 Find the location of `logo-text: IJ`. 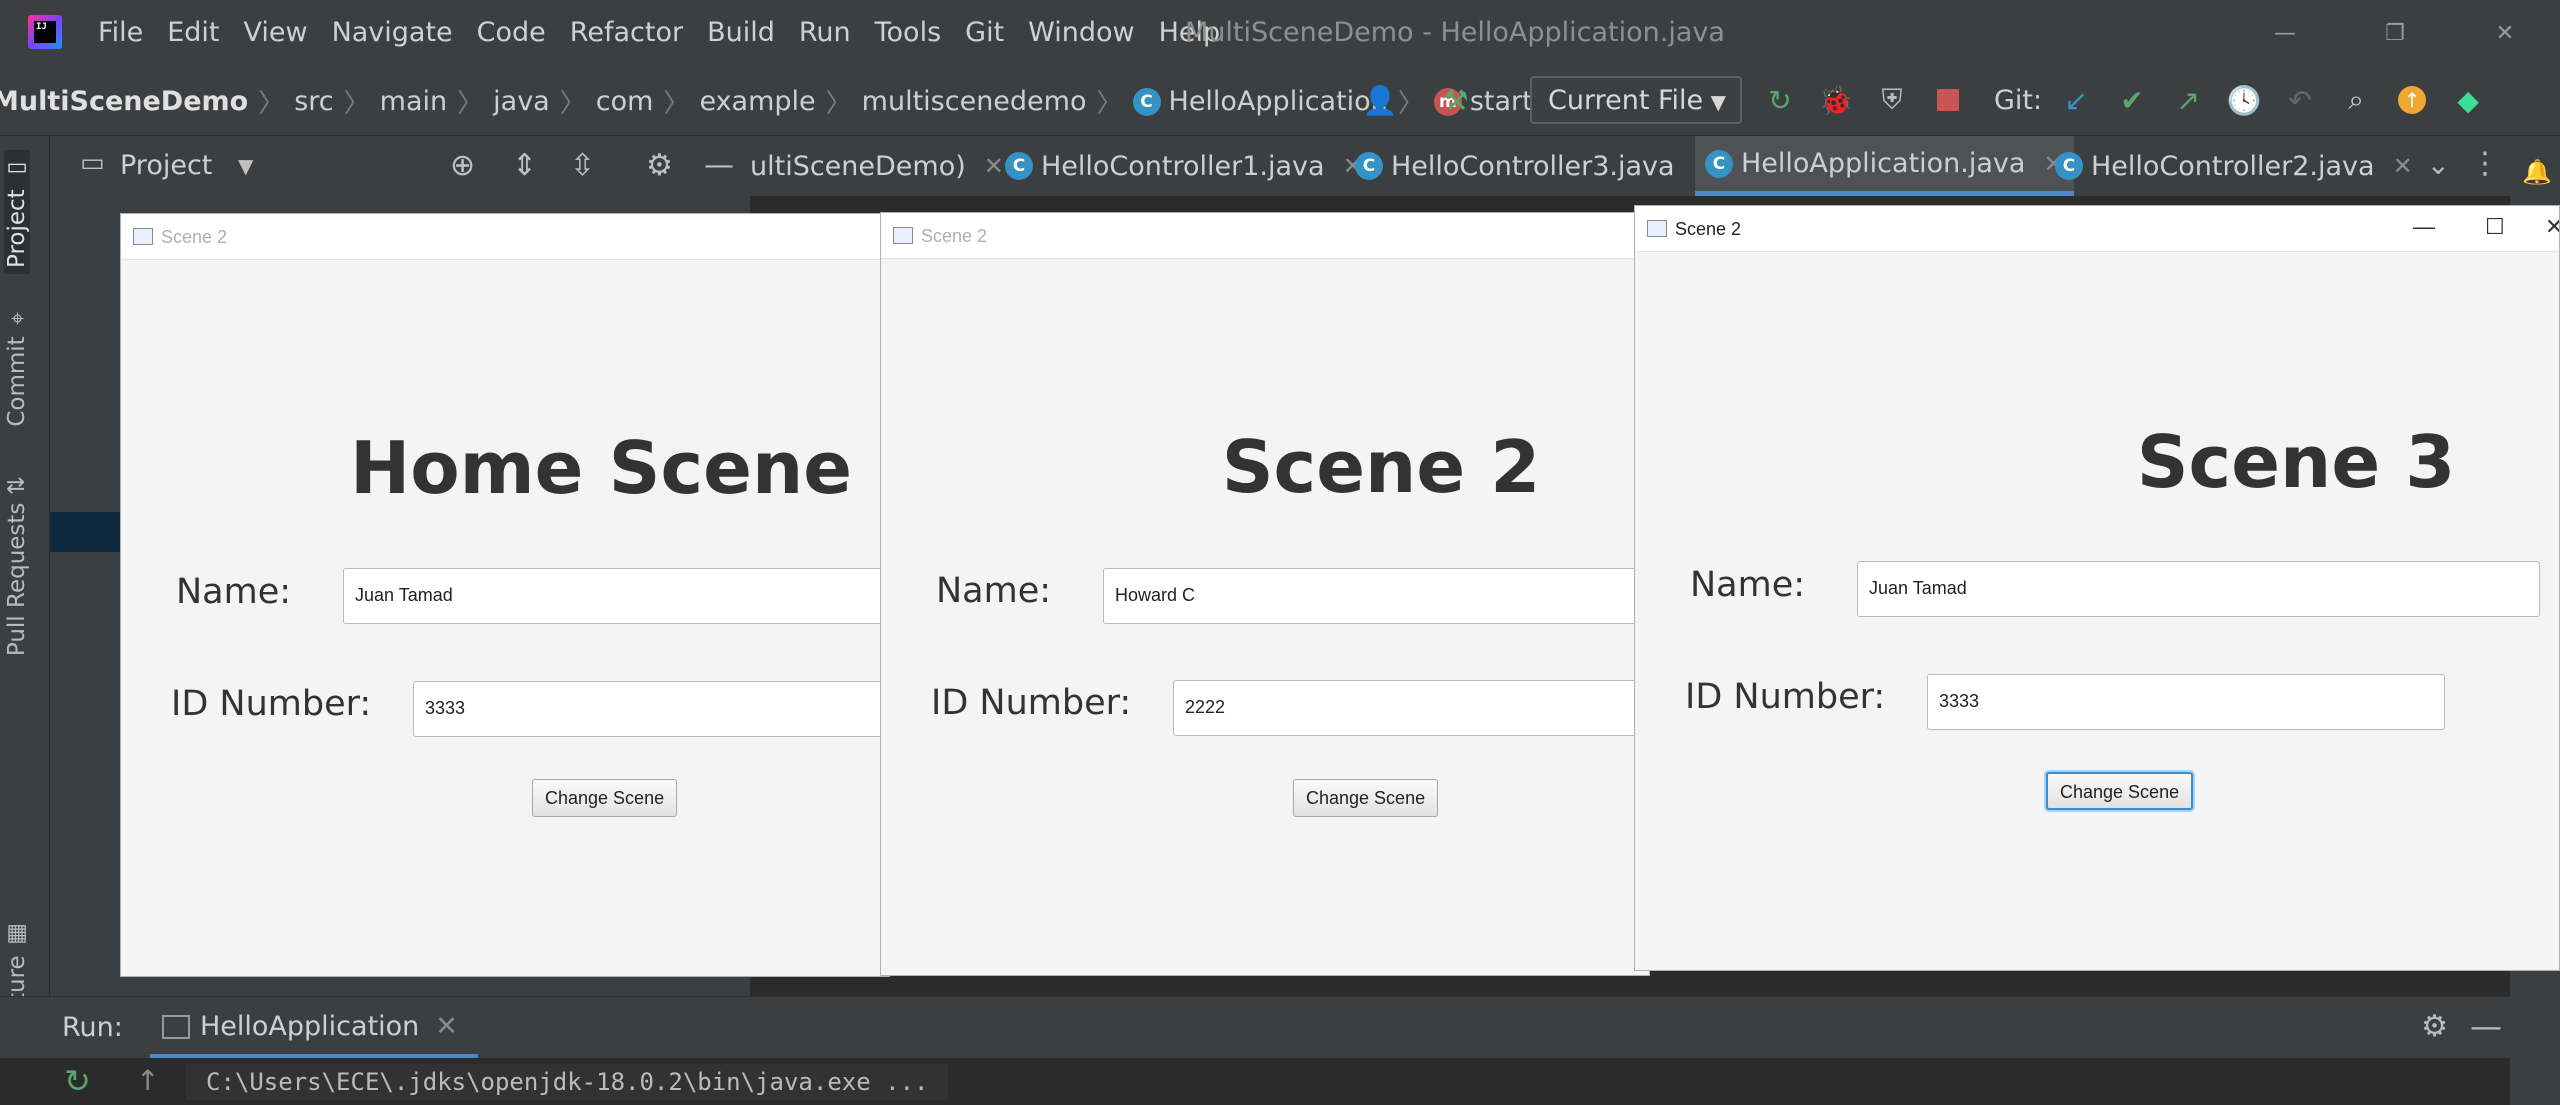

logo-text: IJ is located at coordinates (45, 32).